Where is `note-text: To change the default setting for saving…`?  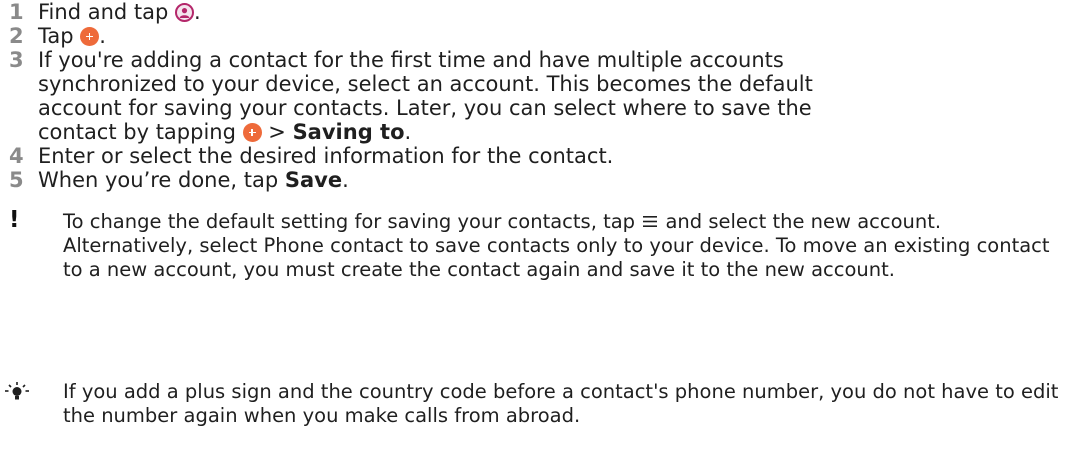 note-text: To change the default setting for saving… is located at coordinates (352, 221).